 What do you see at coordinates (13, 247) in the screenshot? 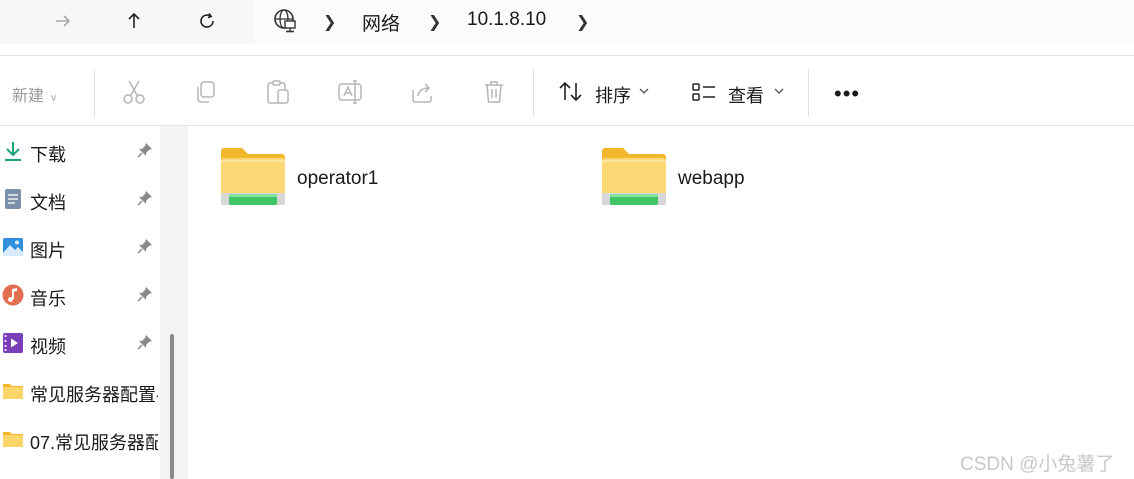
I see `picture-icon` at bounding box center [13, 247].